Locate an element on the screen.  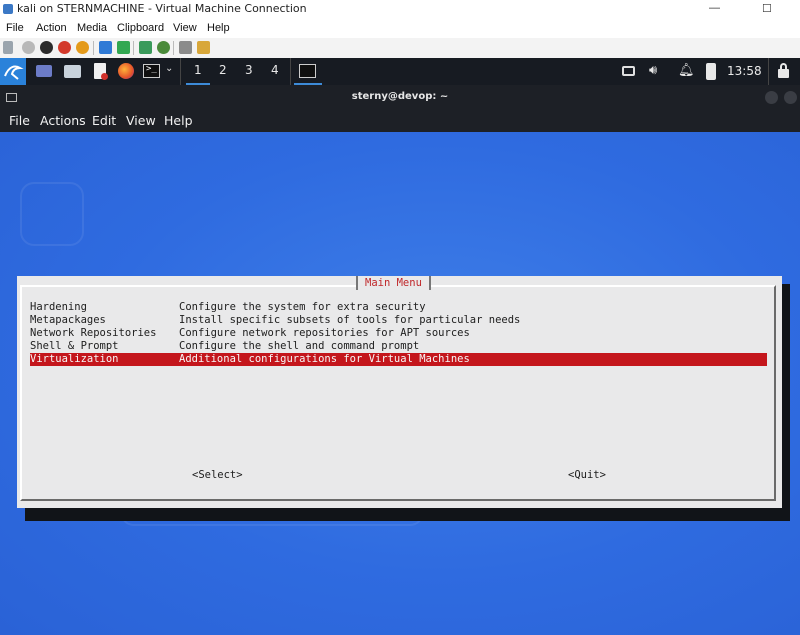
host-menu-file: File is located at coordinates (15, 28).